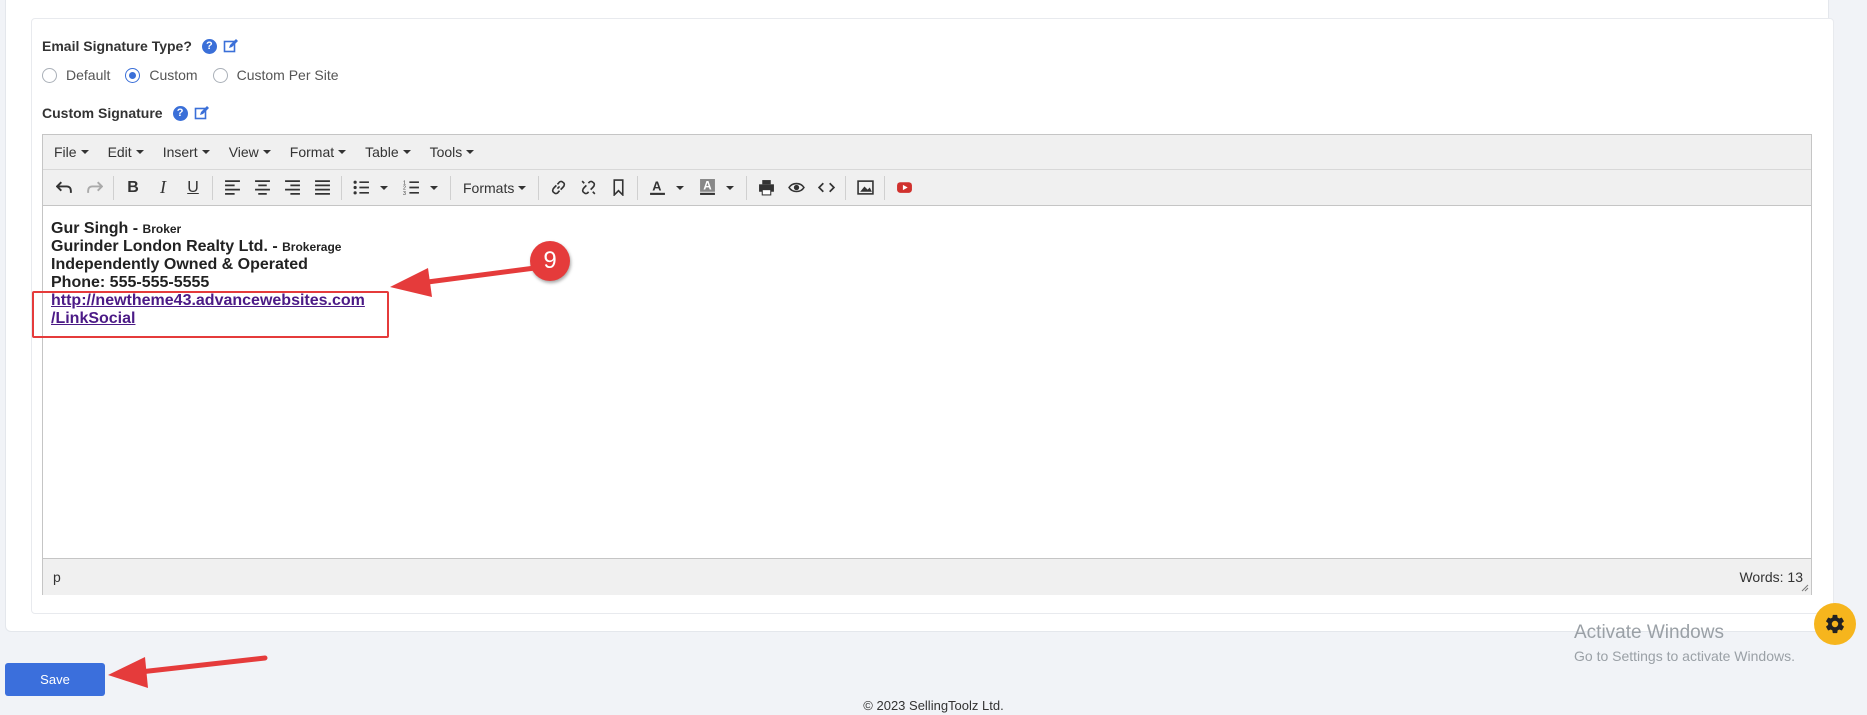 This screenshot has height=715, width=1867. Describe the element at coordinates (796, 188) in the screenshot. I see `preview-eye-icon` at that location.